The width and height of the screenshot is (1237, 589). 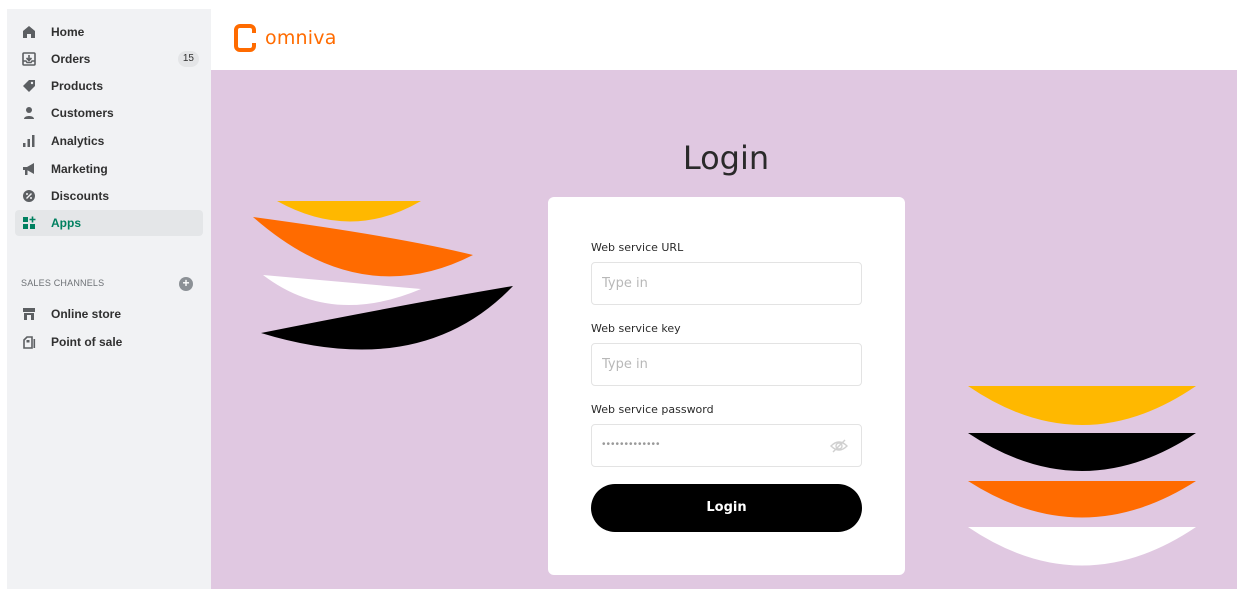 What do you see at coordinates (246, 38) in the screenshot?
I see `omniva-logo-mark` at bounding box center [246, 38].